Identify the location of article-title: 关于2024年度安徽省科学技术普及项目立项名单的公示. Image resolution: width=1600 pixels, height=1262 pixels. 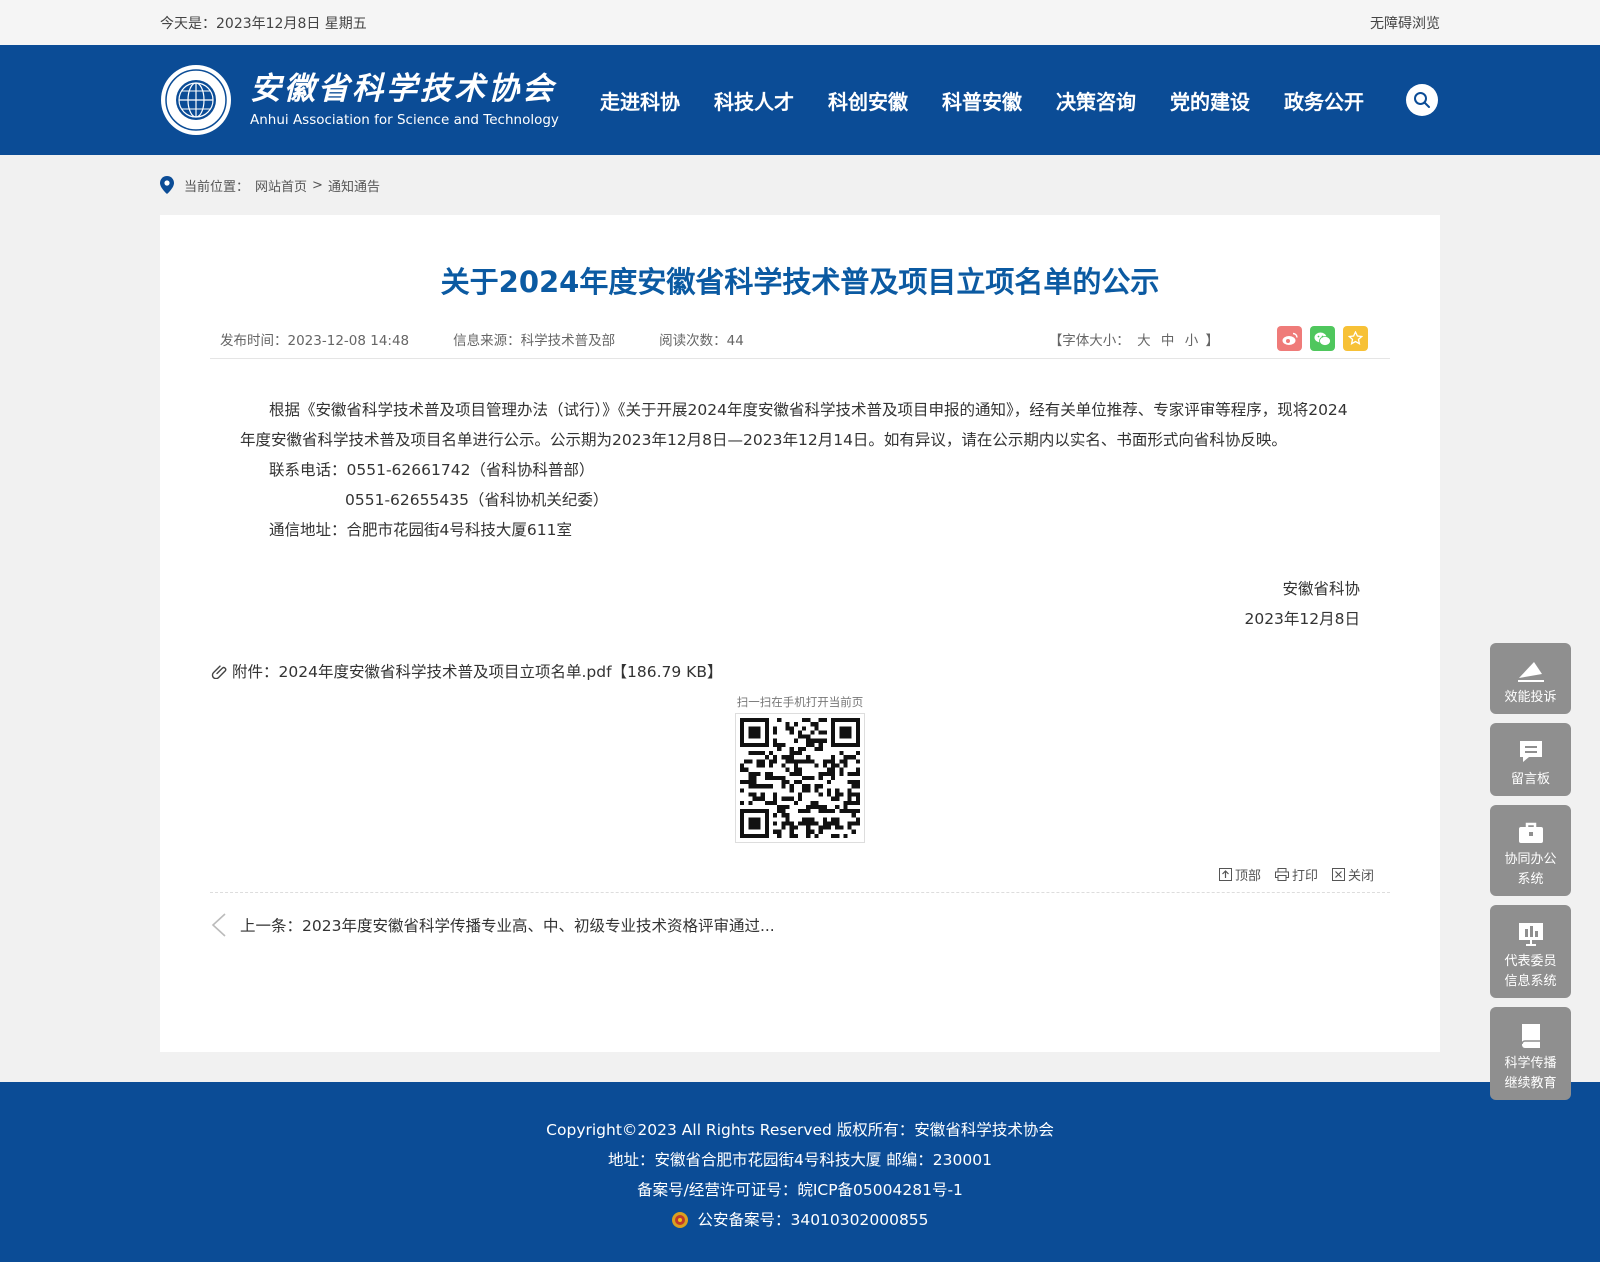
(800, 282).